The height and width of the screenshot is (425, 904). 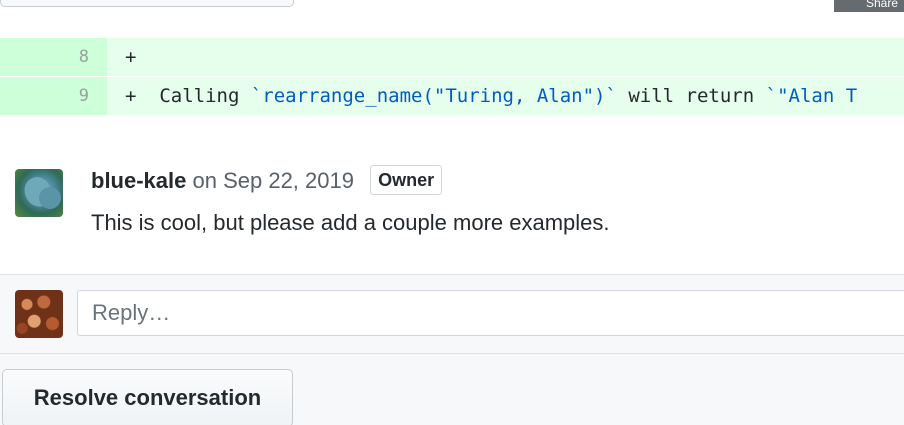 I want to click on inline-code-truncated: `"Alan T, so click(x=811, y=96).